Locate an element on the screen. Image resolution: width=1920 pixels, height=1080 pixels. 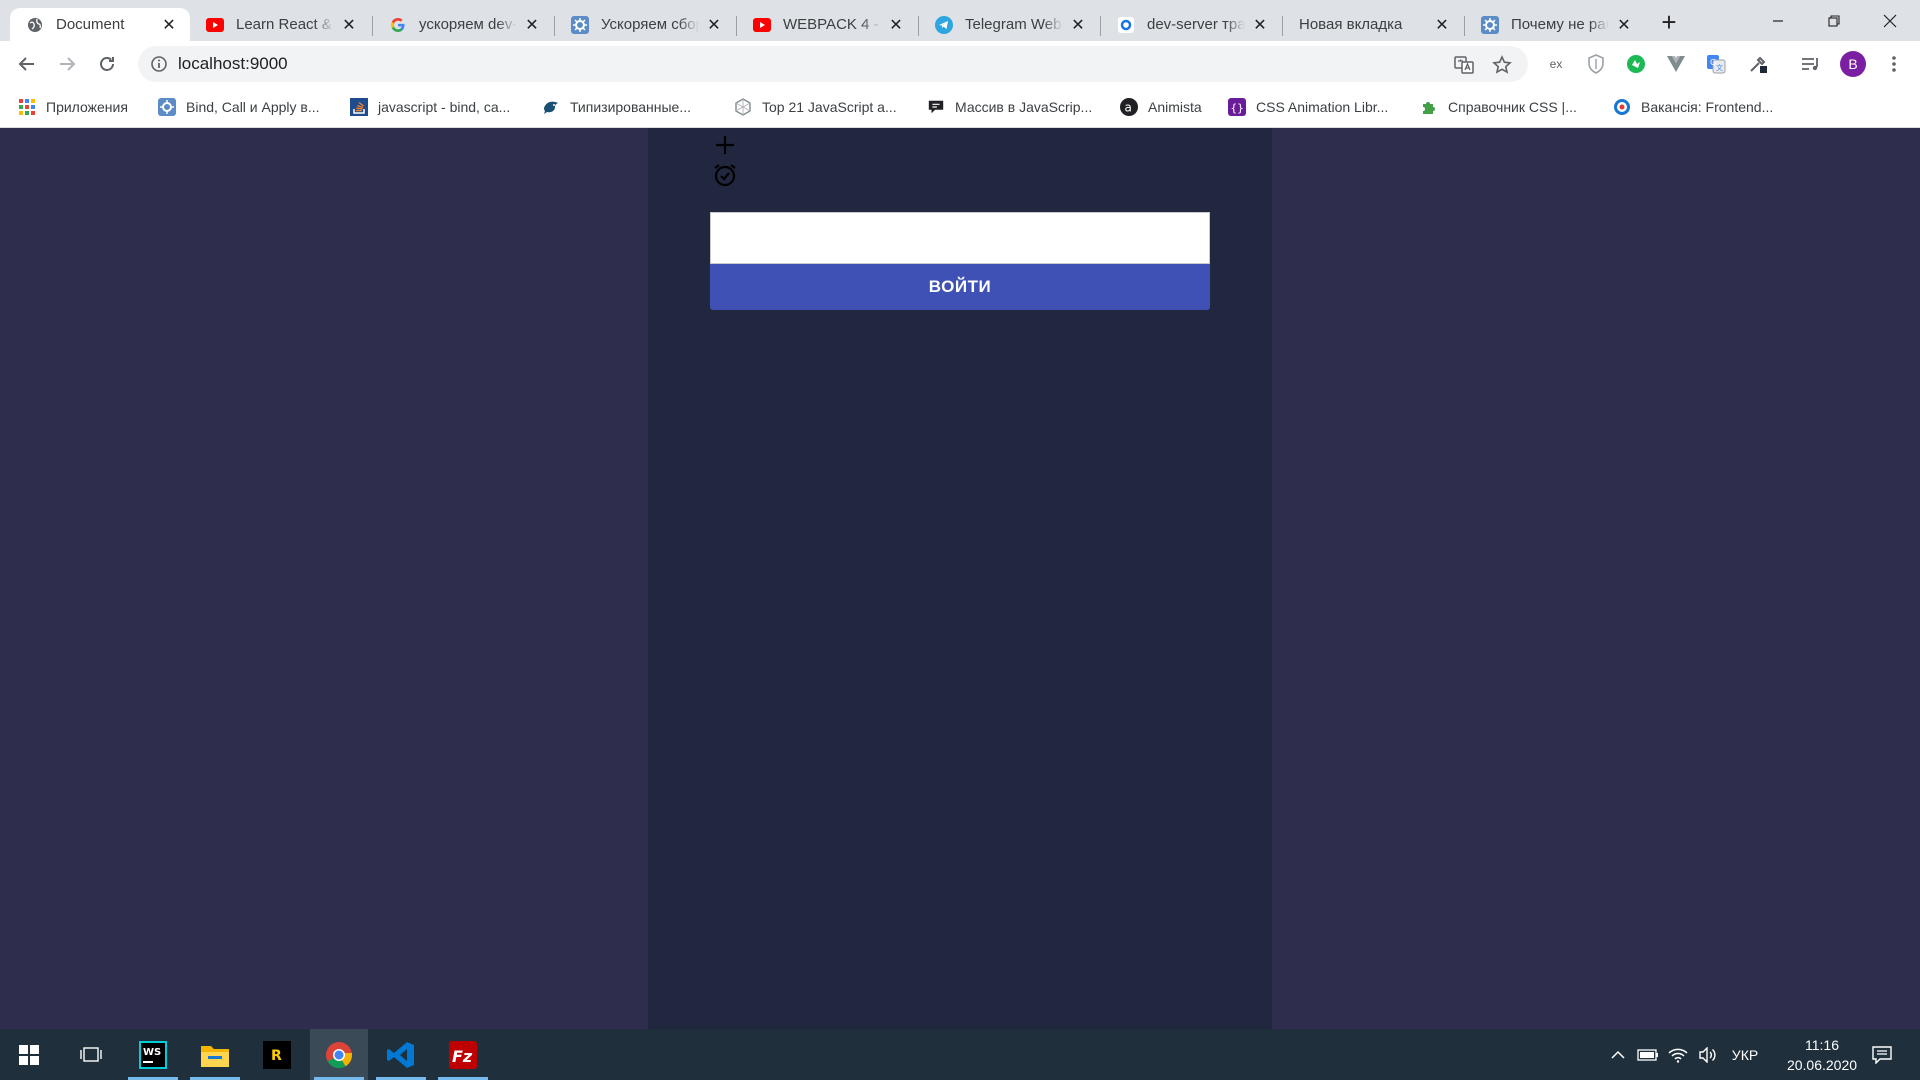
tab-title: dev-server тратит is located at coordinates (1196, 24).